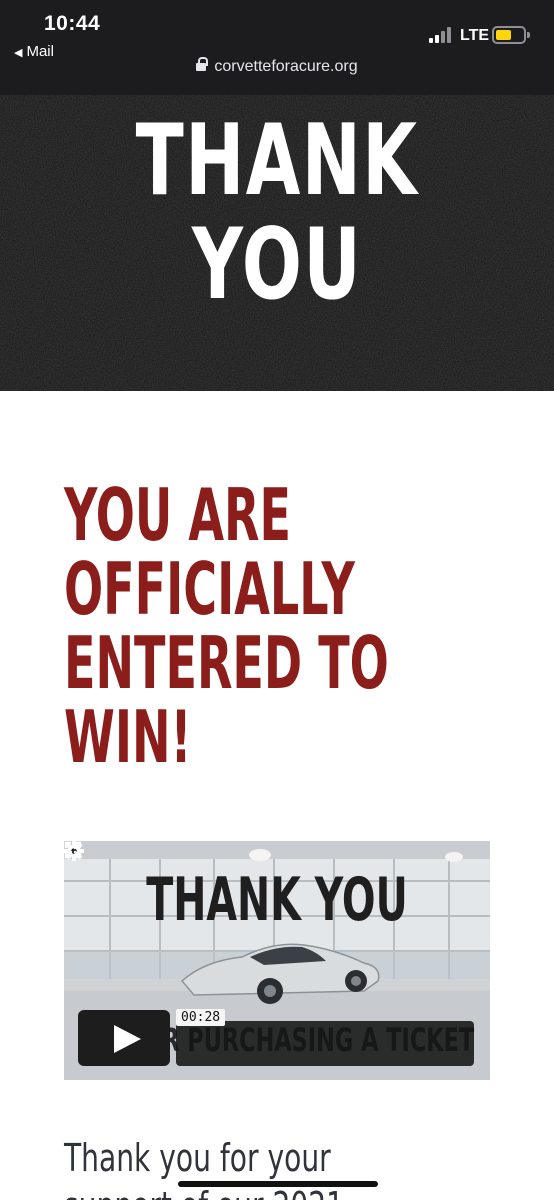  I want to click on network-label: LTE, so click(475, 35).